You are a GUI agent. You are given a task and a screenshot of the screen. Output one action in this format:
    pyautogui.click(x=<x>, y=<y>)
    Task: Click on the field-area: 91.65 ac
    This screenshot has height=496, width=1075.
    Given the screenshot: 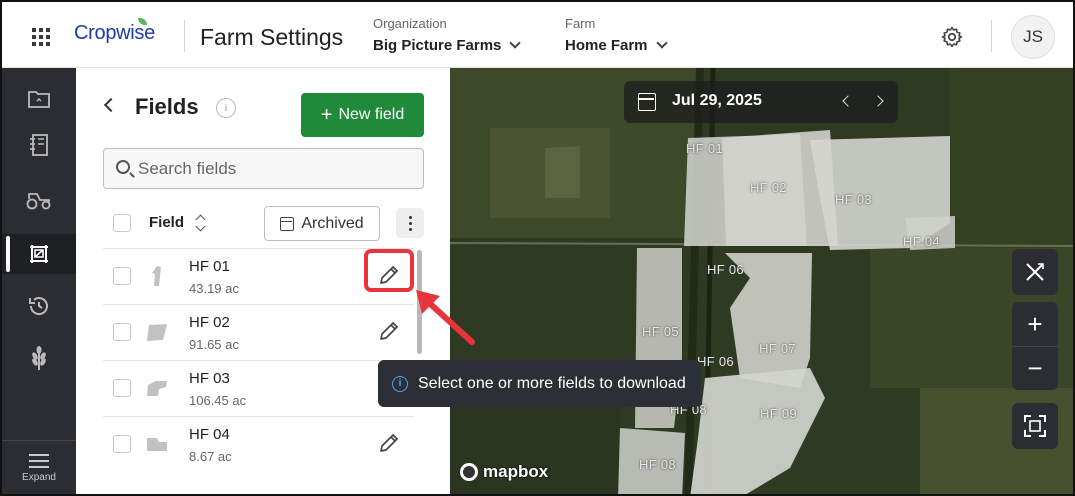 What is the action you would take?
    pyautogui.click(x=214, y=344)
    